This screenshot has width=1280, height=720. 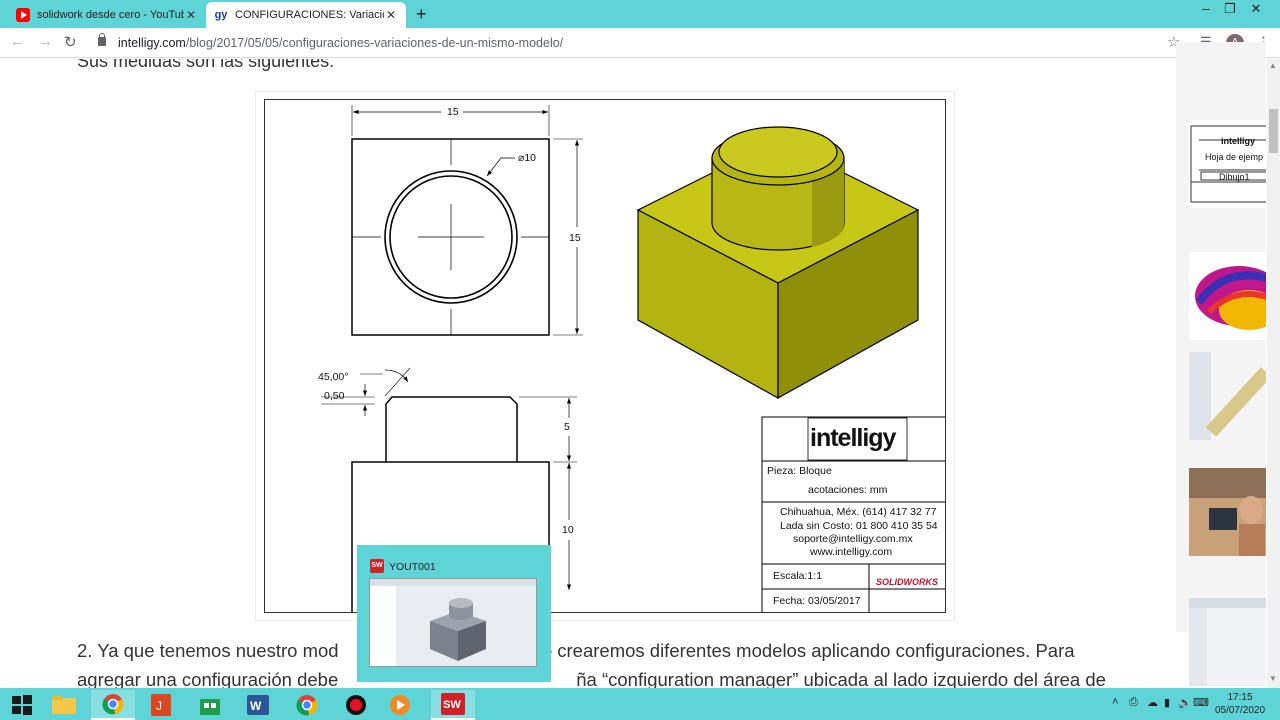 I want to click on solidworks-screen-thumbnail-svg, so click(x=1227, y=642).